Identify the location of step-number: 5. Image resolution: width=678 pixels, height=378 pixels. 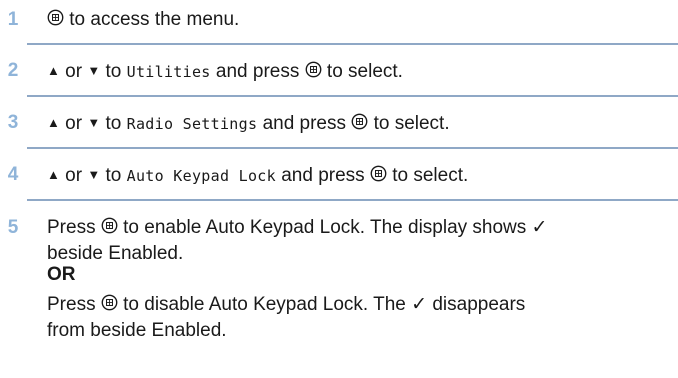
(13, 227).